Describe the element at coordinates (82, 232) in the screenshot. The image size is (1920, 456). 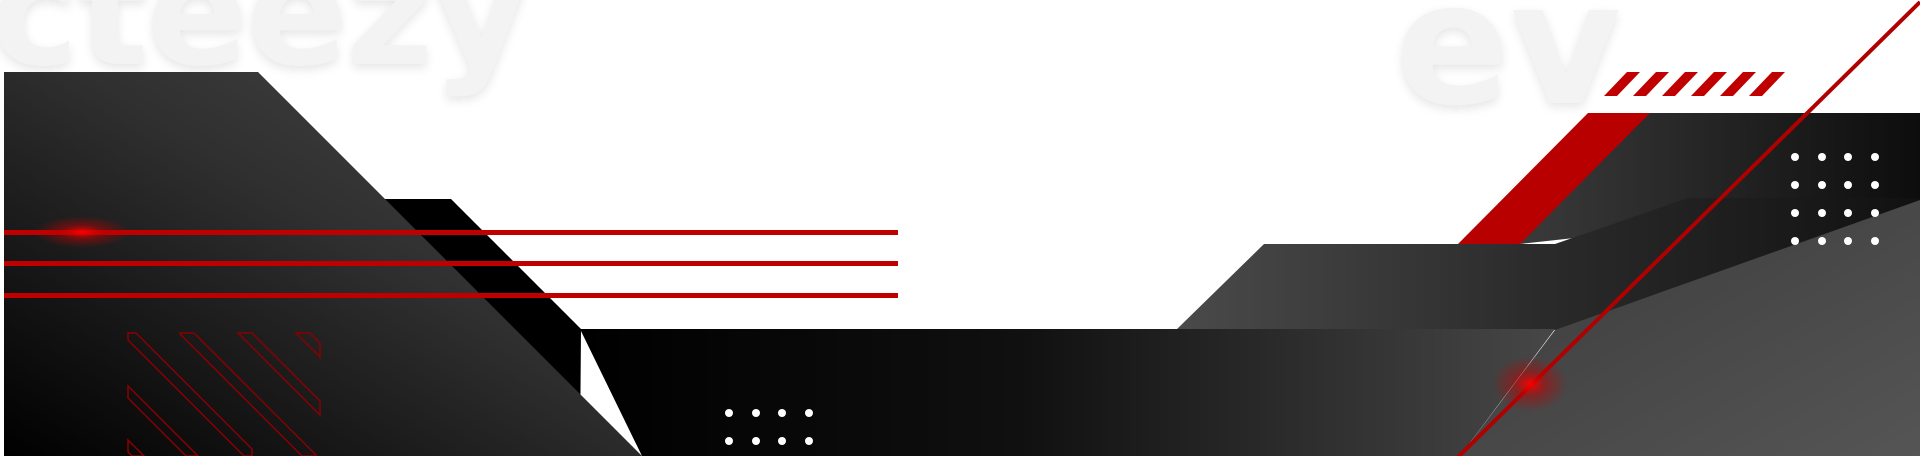
I see `red-glow-left` at that location.